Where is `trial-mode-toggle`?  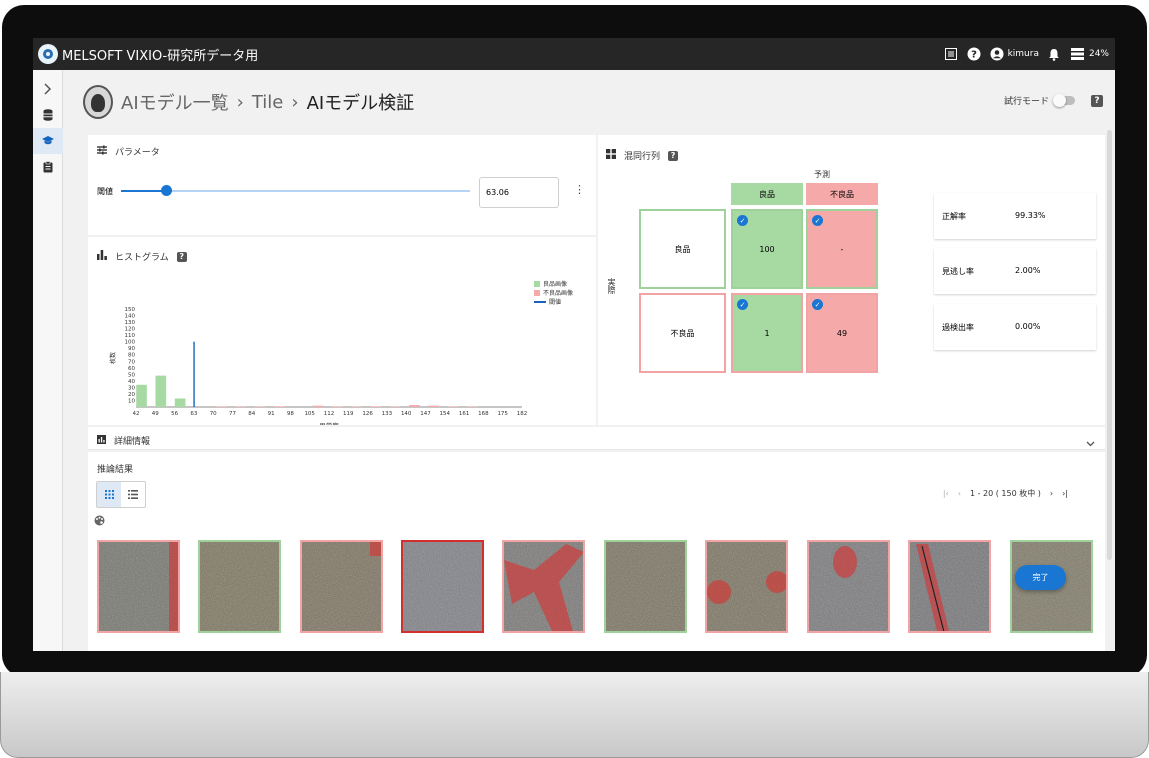
trial-mode-toggle is located at coordinates (1064, 100).